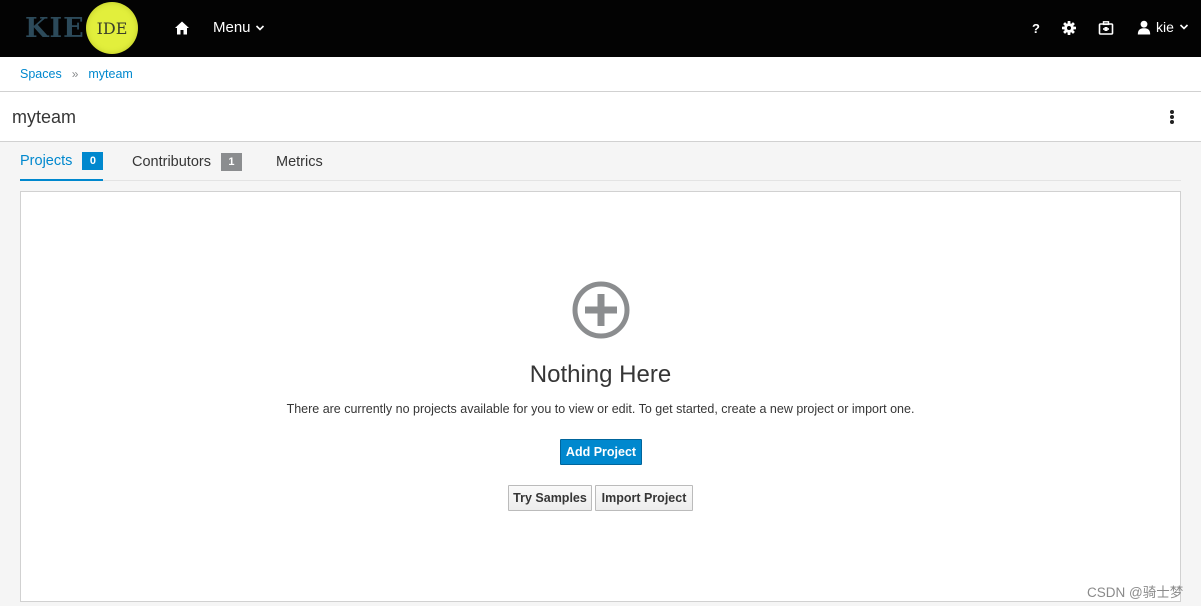  I want to click on tab-bar: Projects 0 Contributors 1 Metrics, so click(600, 161).